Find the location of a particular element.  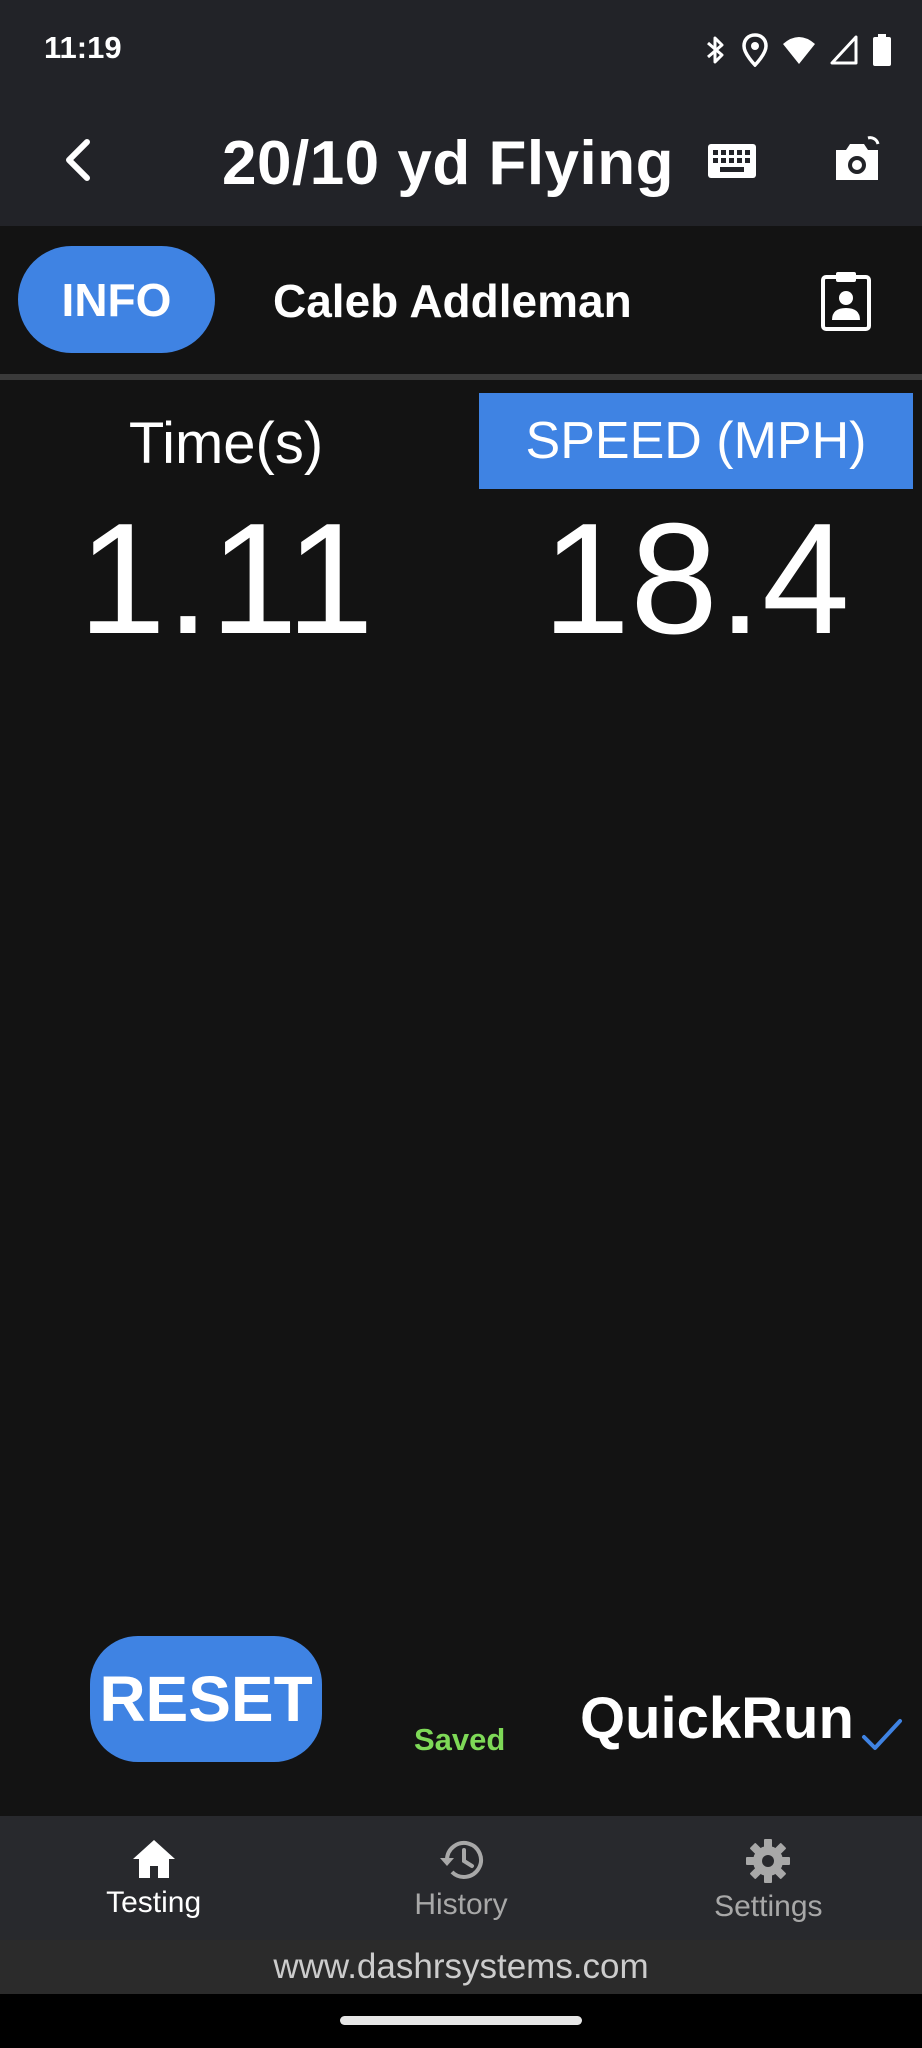

status-icons is located at coordinates (798, 50).